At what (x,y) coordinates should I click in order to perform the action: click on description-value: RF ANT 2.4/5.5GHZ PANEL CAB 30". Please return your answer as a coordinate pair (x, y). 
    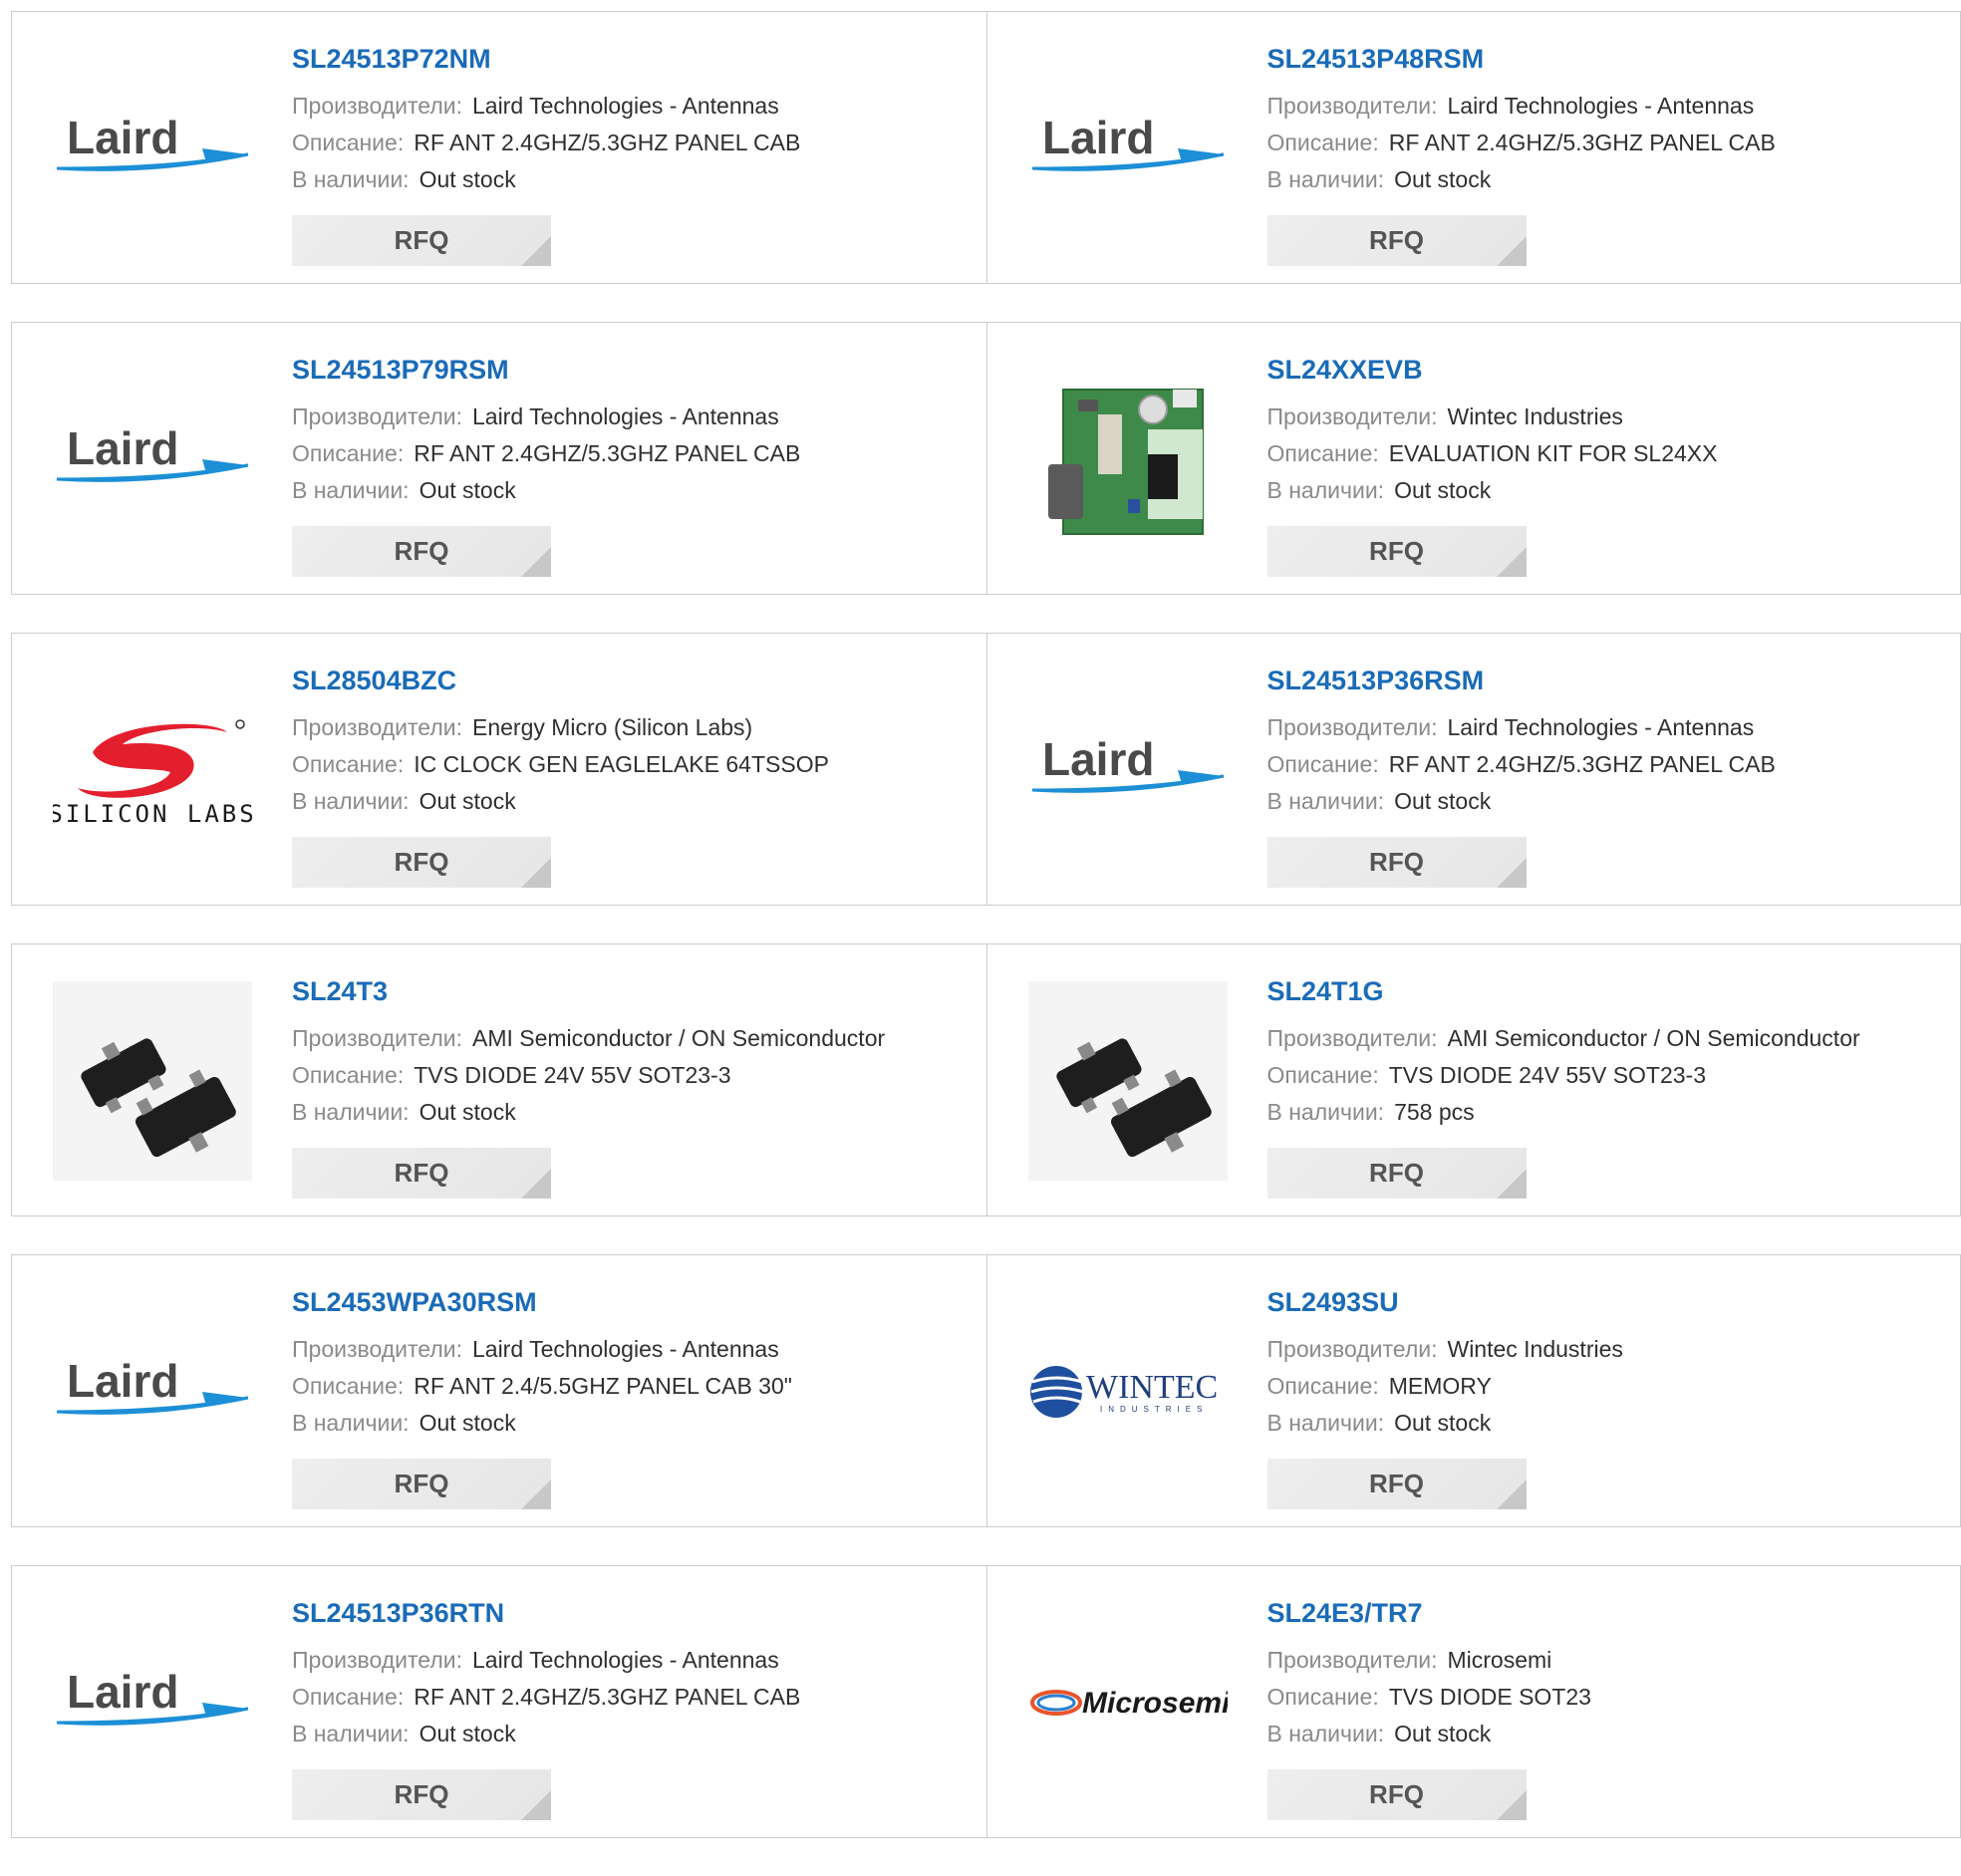
    Looking at the image, I should click on (603, 1386).